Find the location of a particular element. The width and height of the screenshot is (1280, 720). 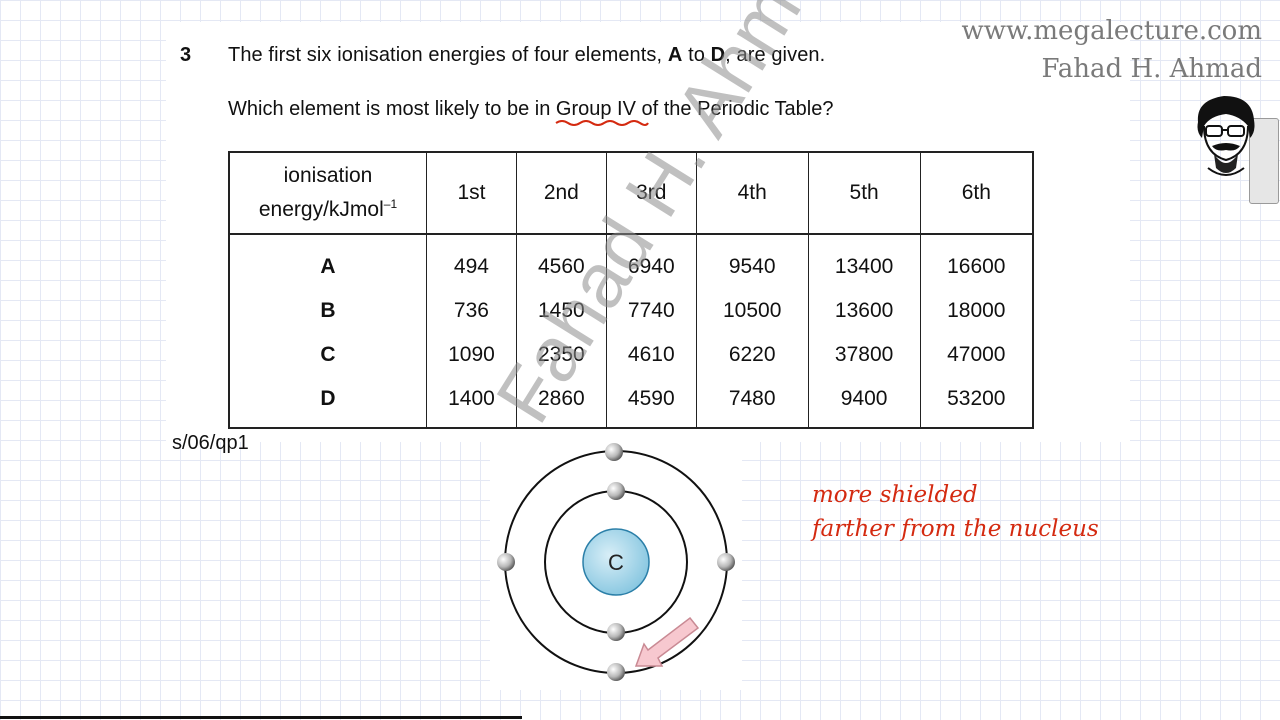

header-ionisation-energy: ionisation energy/kJmol–1 is located at coordinates (327, 193).